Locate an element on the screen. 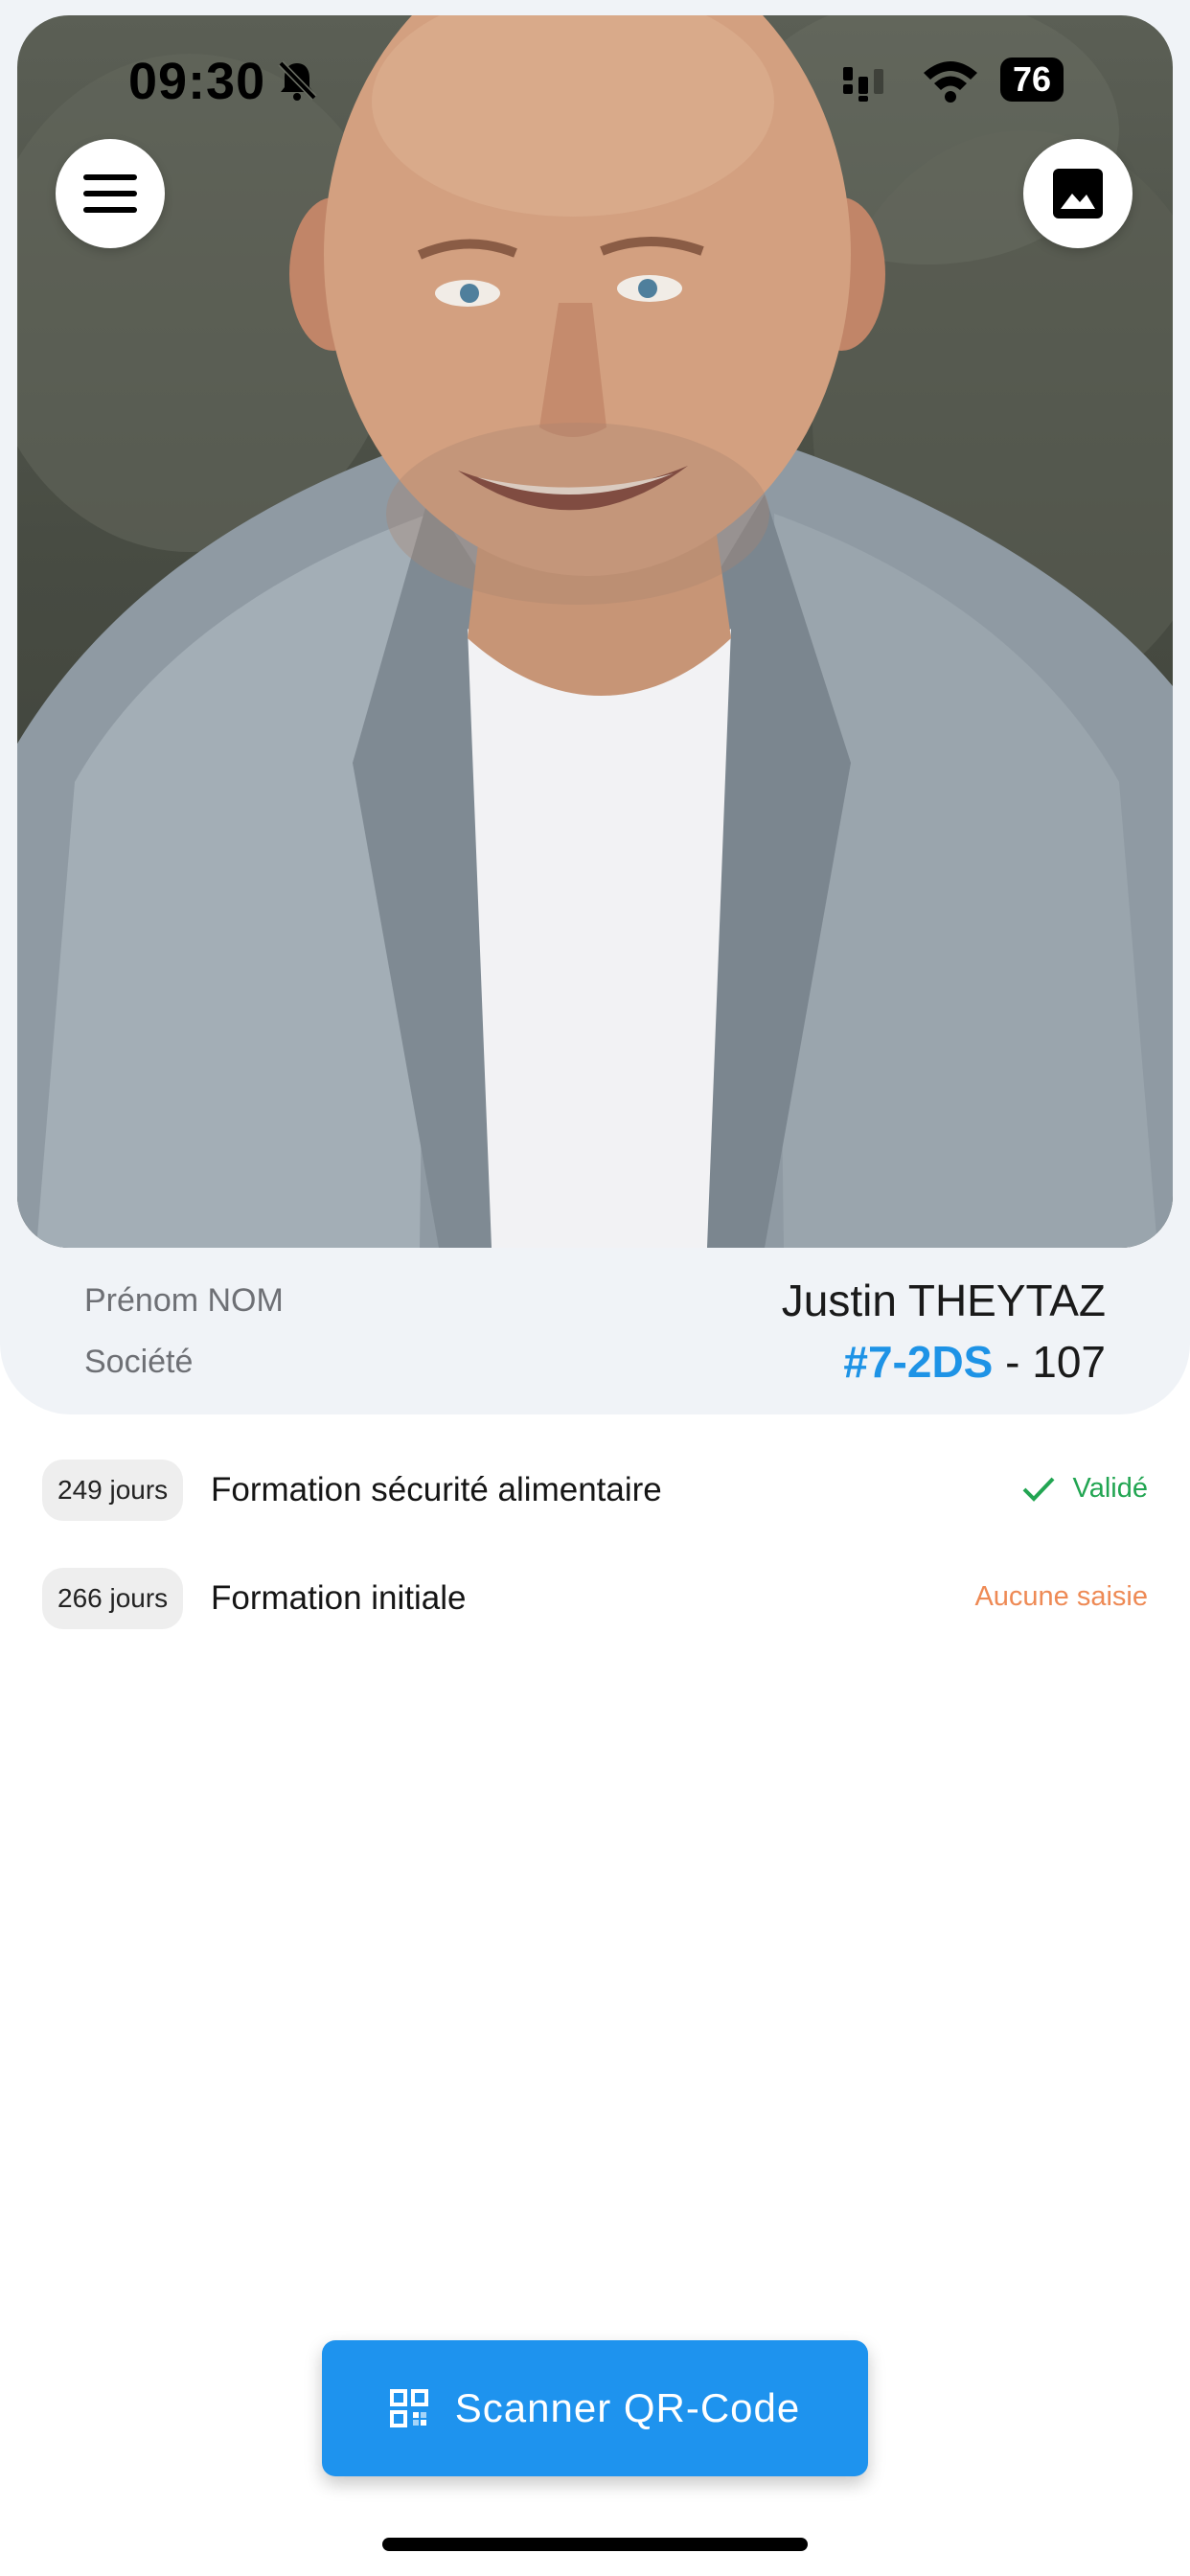 The image size is (1190, 2576). company-label: Société is located at coordinates (139, 1362).